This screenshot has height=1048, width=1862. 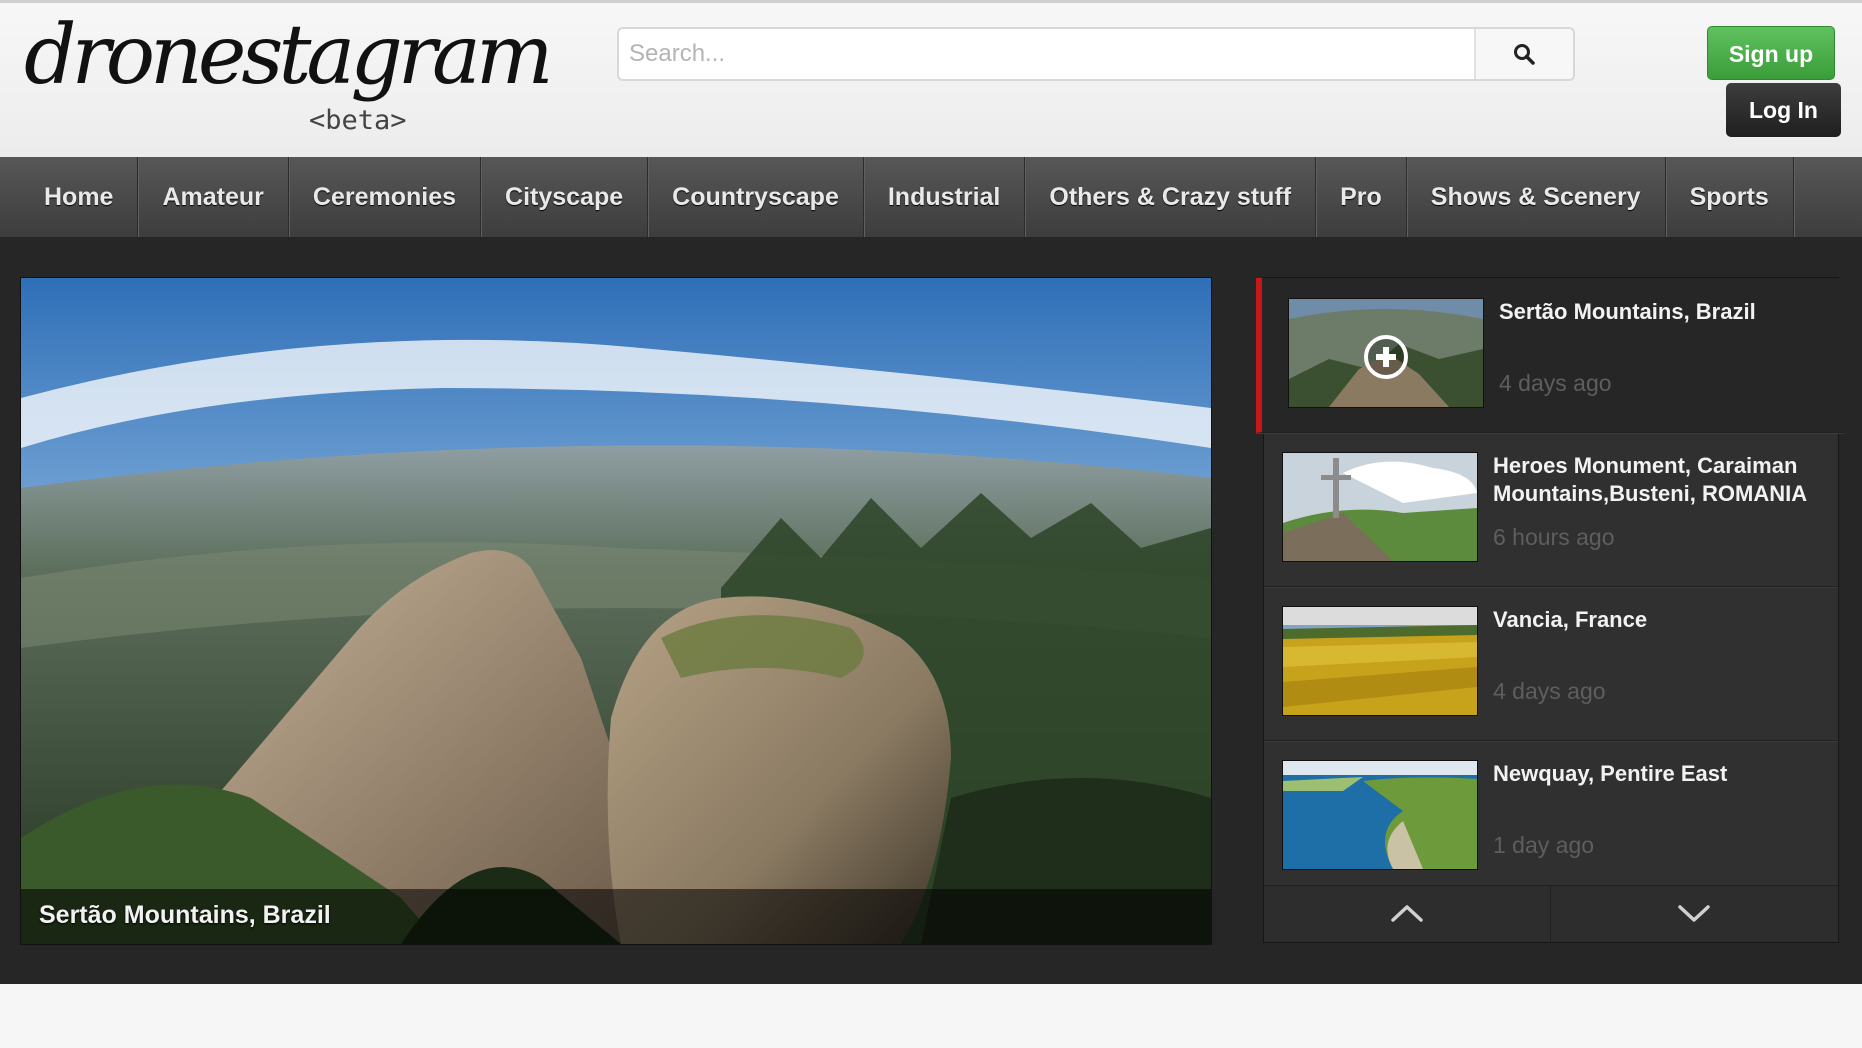 I want to click on search-icon, so click(x=1524, y=54).